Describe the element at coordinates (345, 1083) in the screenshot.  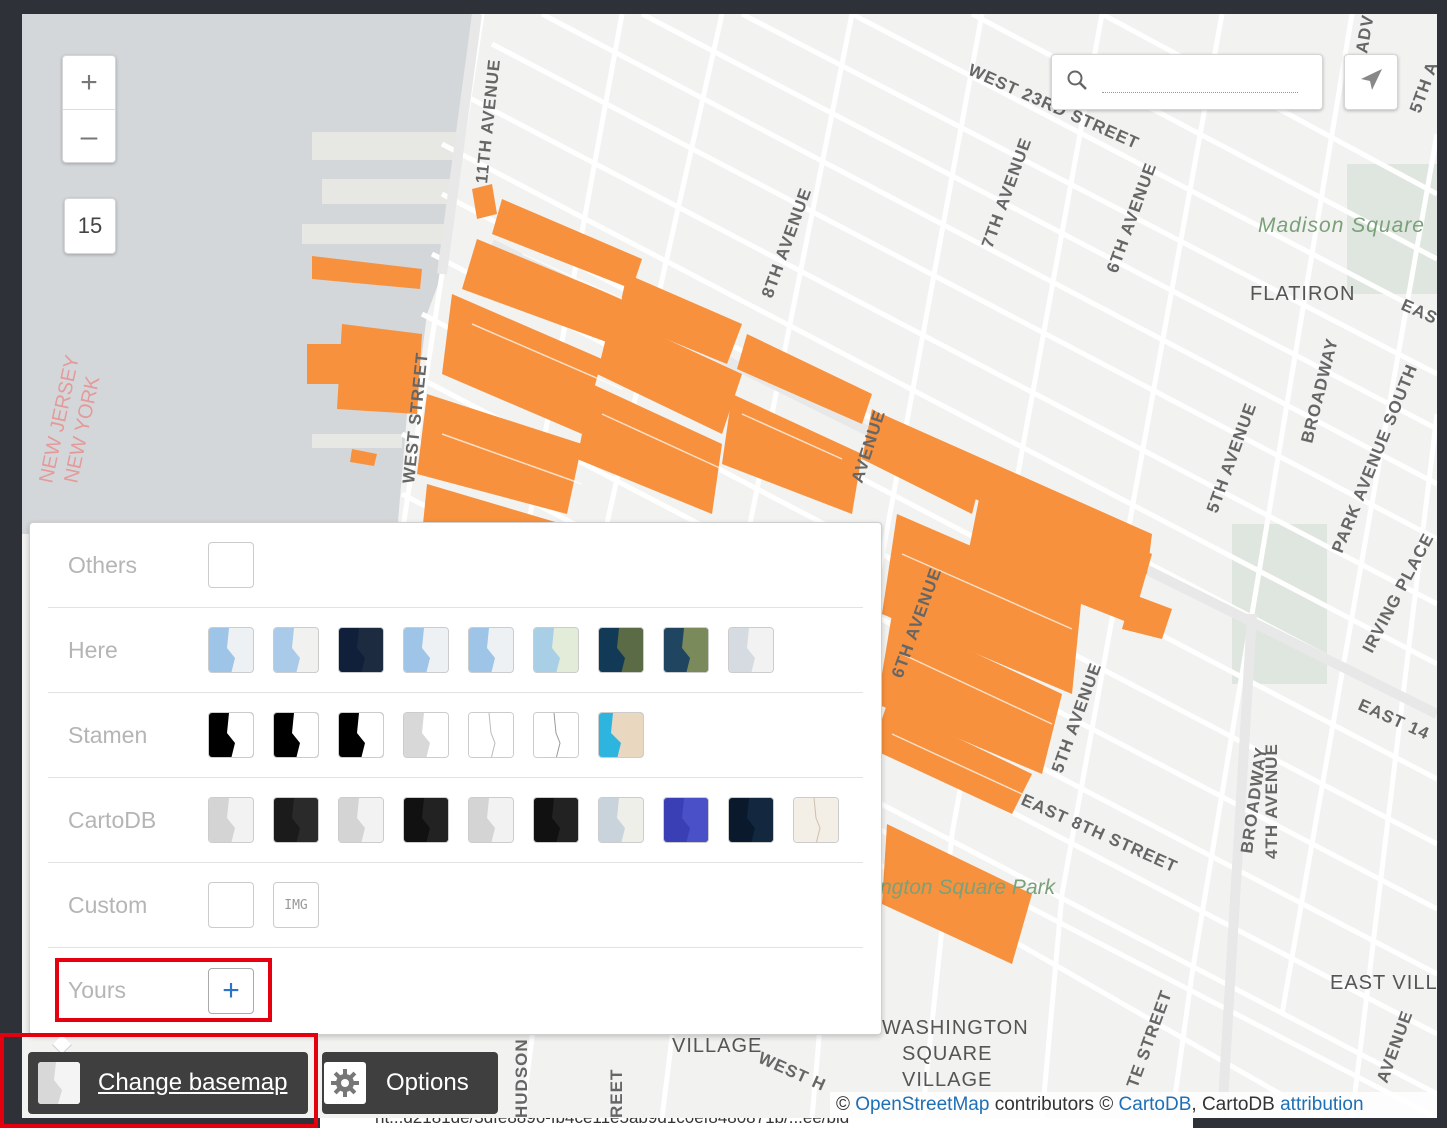
I see `gear-icon` at that location.